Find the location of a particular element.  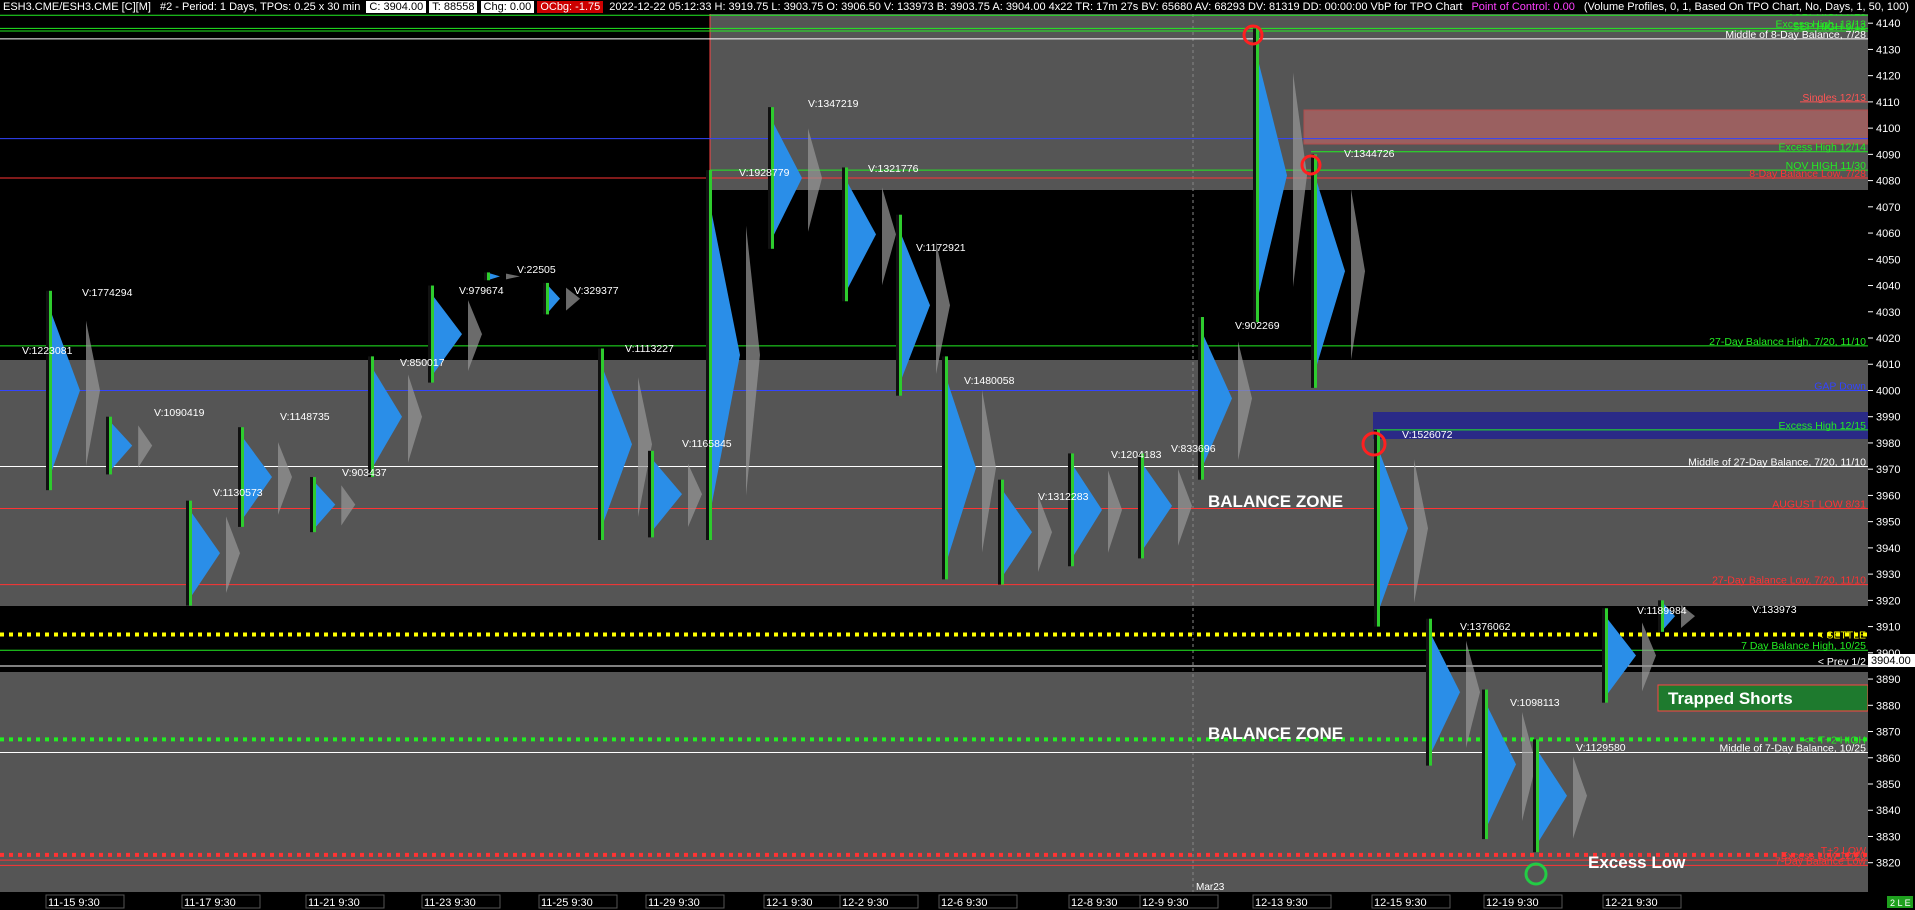

price-tick-label: 3960 is located at coordinates (1888, 496).